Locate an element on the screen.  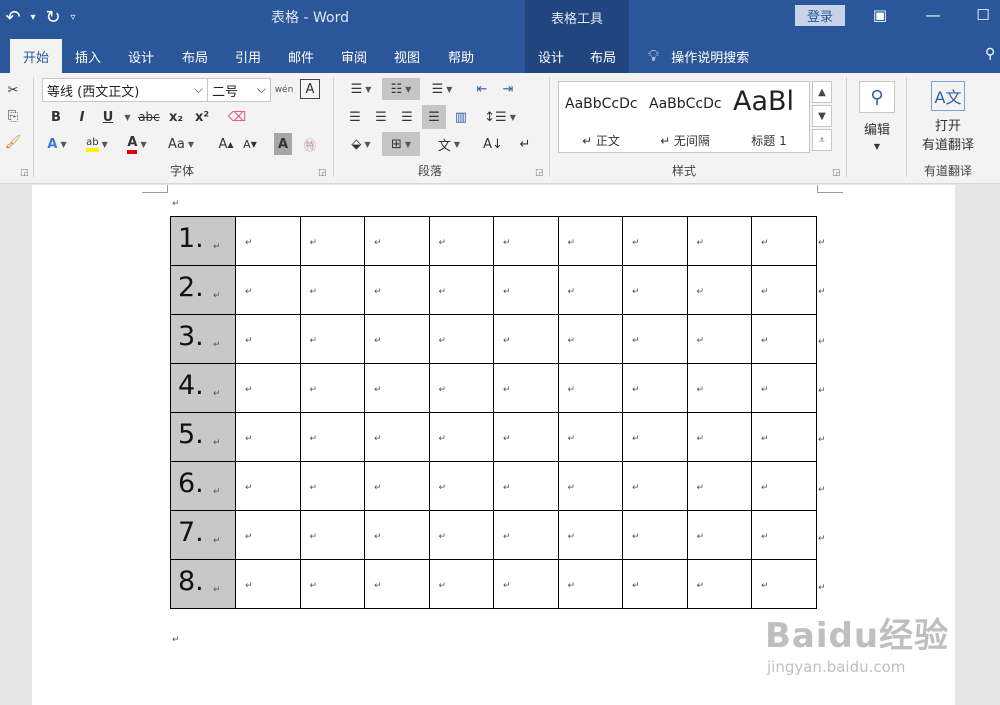
align-center-icon: ☰ is located at coordinates (381, 117).